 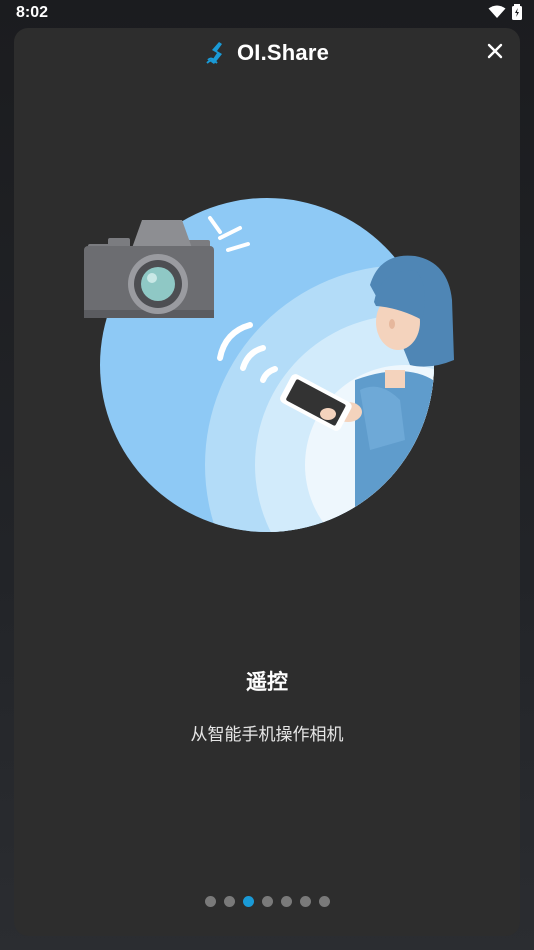 I want to click on app-name: OI.Share, so click(x=283, y=52).